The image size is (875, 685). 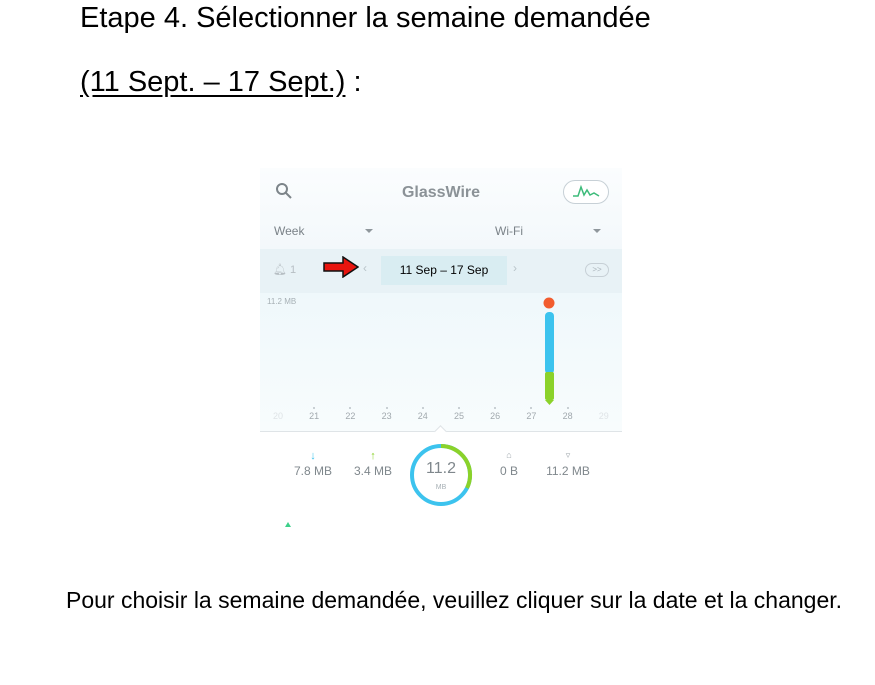 I want to click on app-top-bar, so click(x=441, y=208).